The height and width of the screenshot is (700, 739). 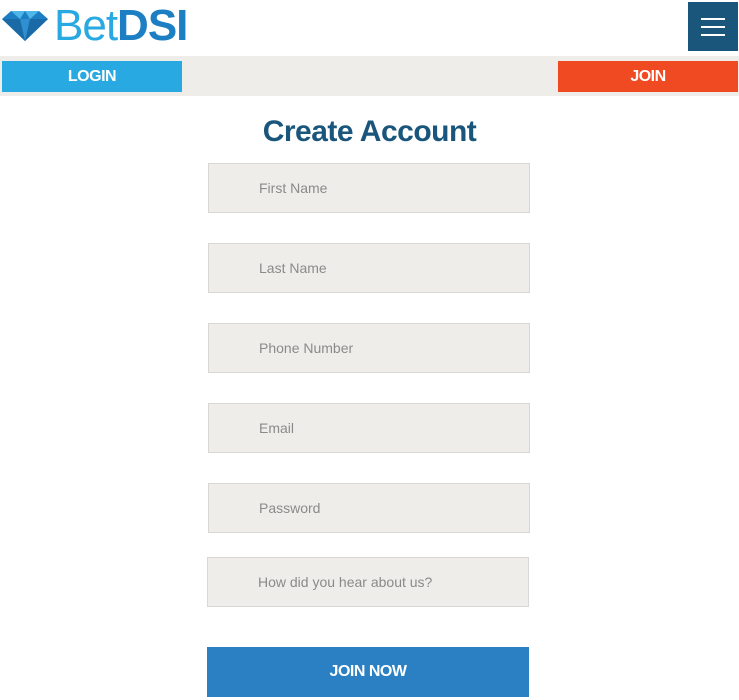 I want to click on brand-logo: BetDSI, so click(x=95, y=26).